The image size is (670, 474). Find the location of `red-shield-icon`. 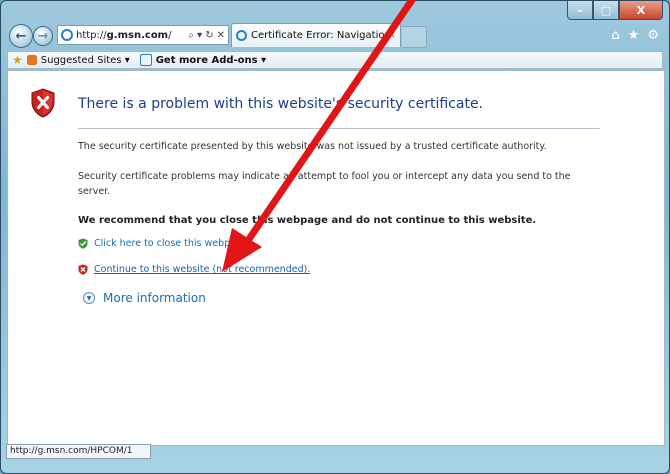

red-shield-icon is located at coordinates (83, 269).